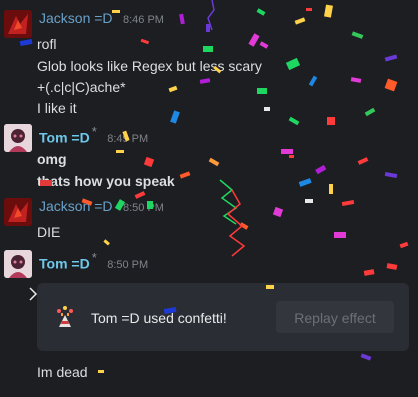 The image size is (418, 397). What do you see at coordinates (52, 159) in the screenshot?
I see `message-text: omg` at bounding box center [52, 159].